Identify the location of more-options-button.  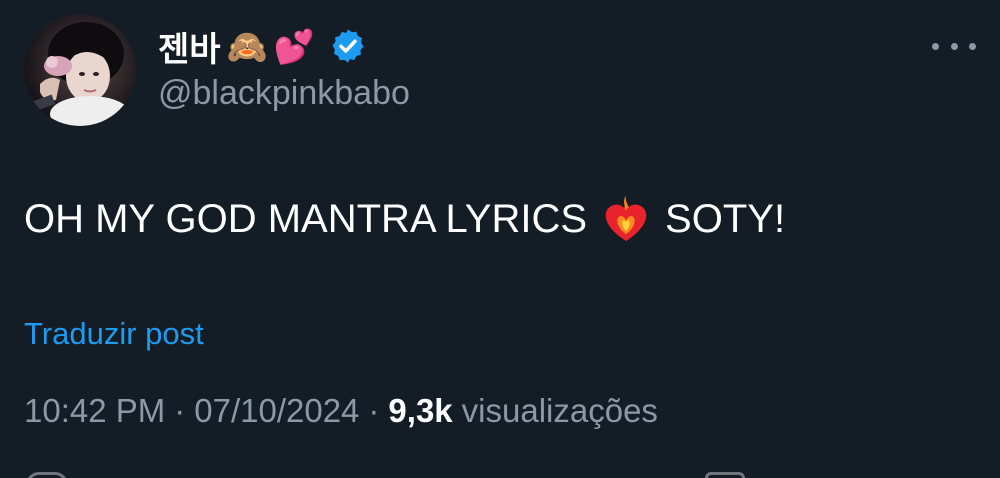
(954, 46).